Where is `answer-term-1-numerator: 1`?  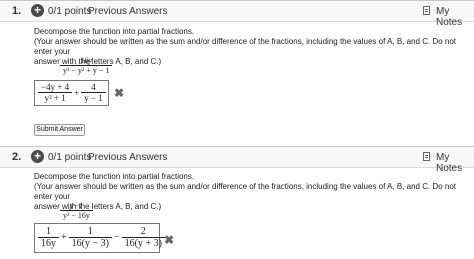
answer-term-1-numerator: 1 is located at coordinates (48, 231).